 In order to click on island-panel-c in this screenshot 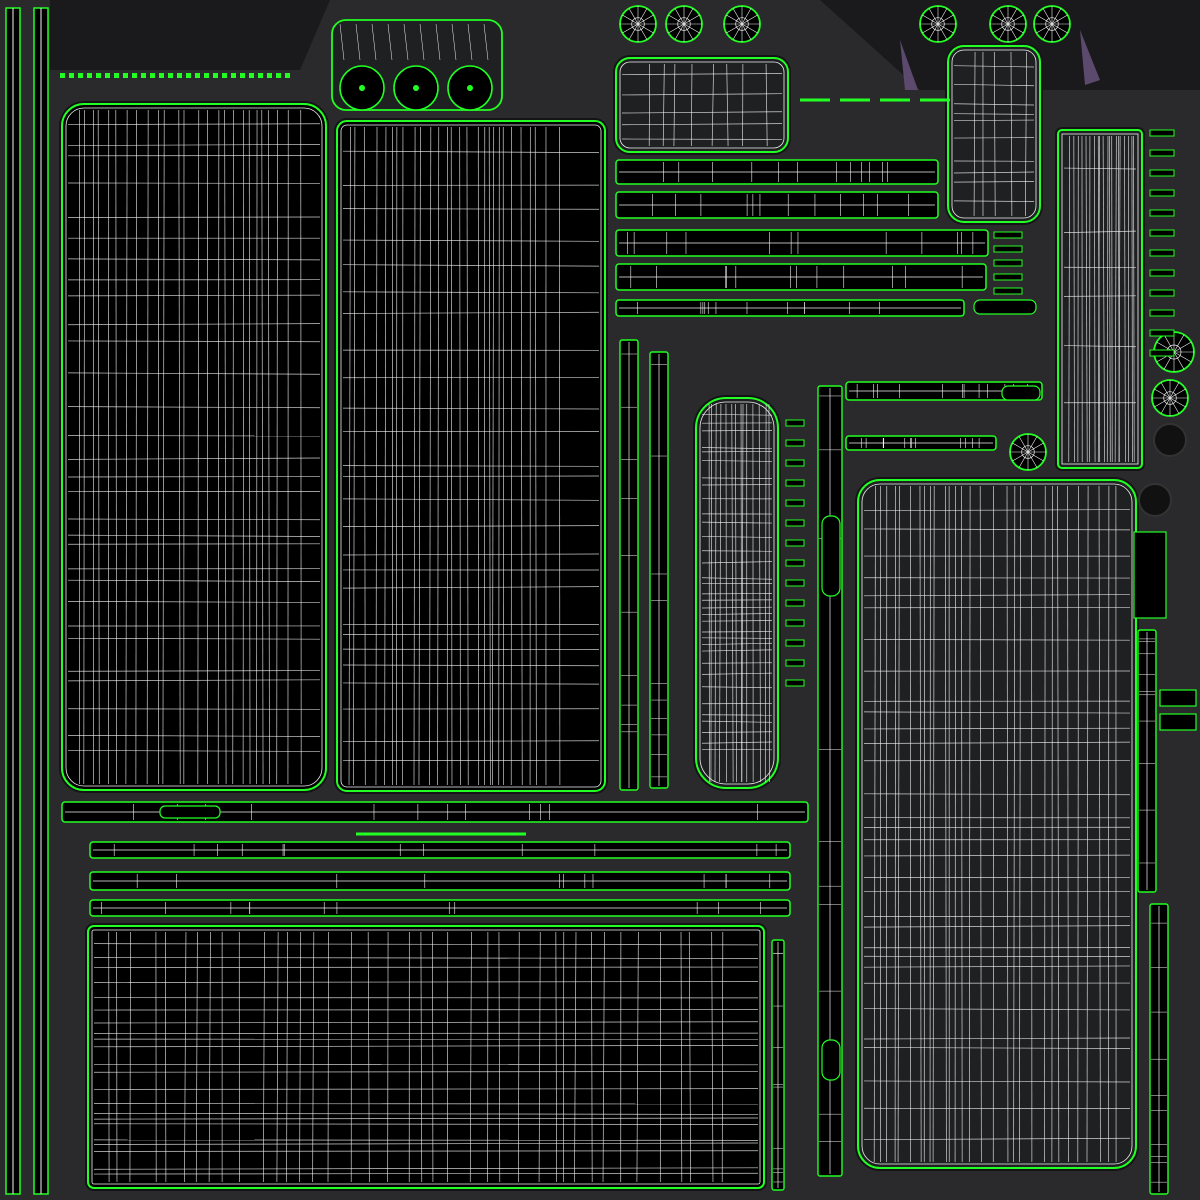, I will do `click(997, 824)`.